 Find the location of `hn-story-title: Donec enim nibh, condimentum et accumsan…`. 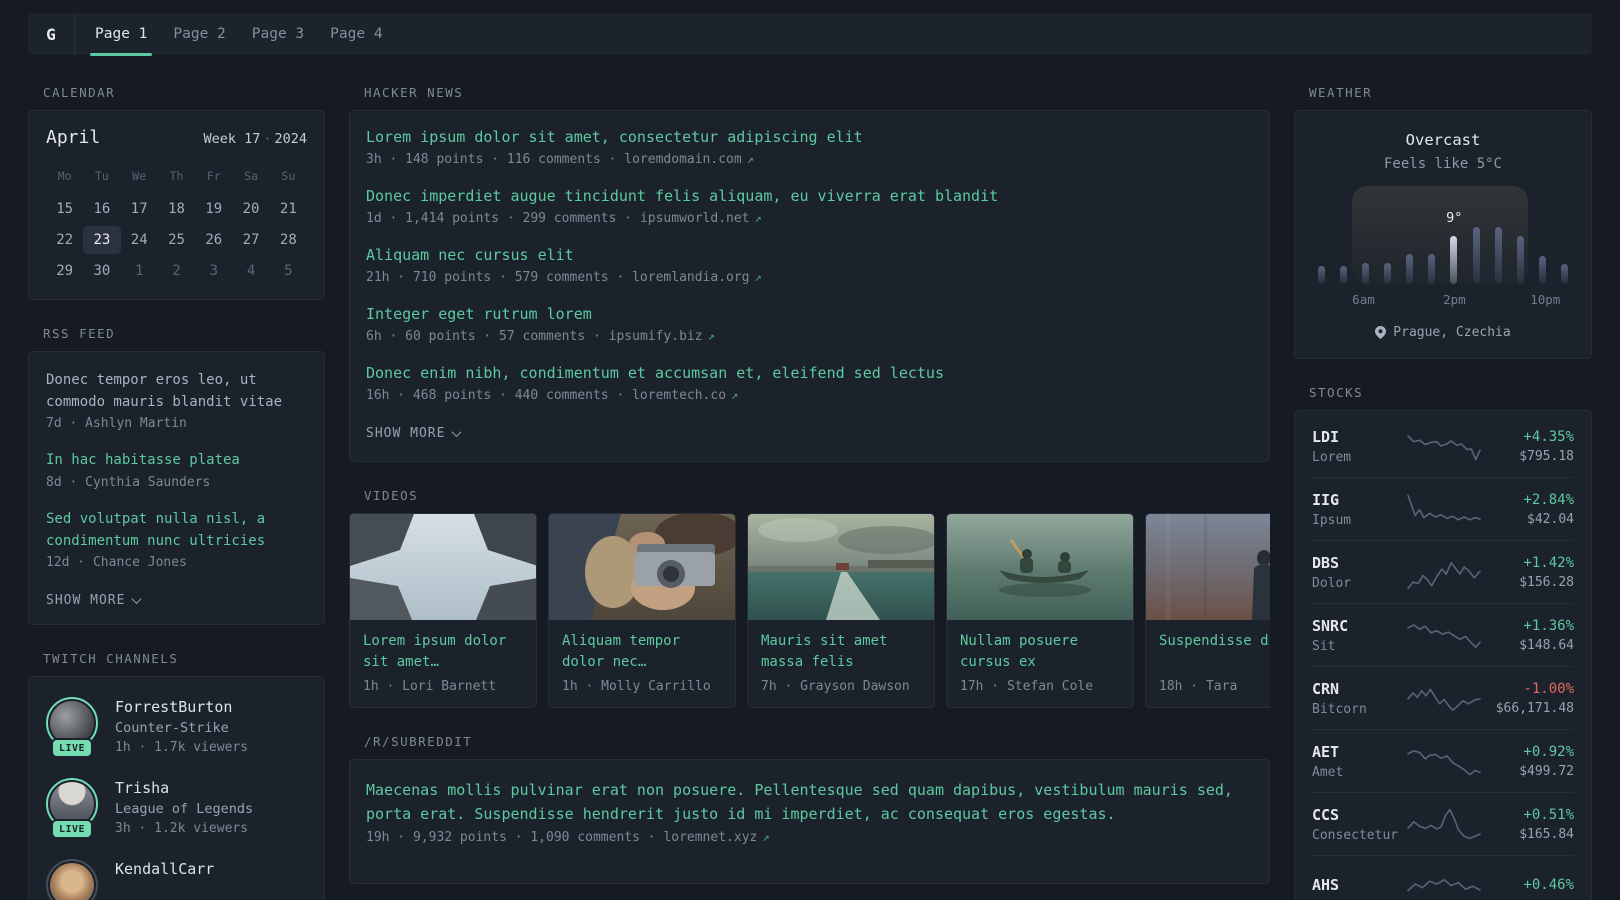

hn-story-title: Donec enim nibh, condimentum et accumsan… is located at coordinates (809, 373).